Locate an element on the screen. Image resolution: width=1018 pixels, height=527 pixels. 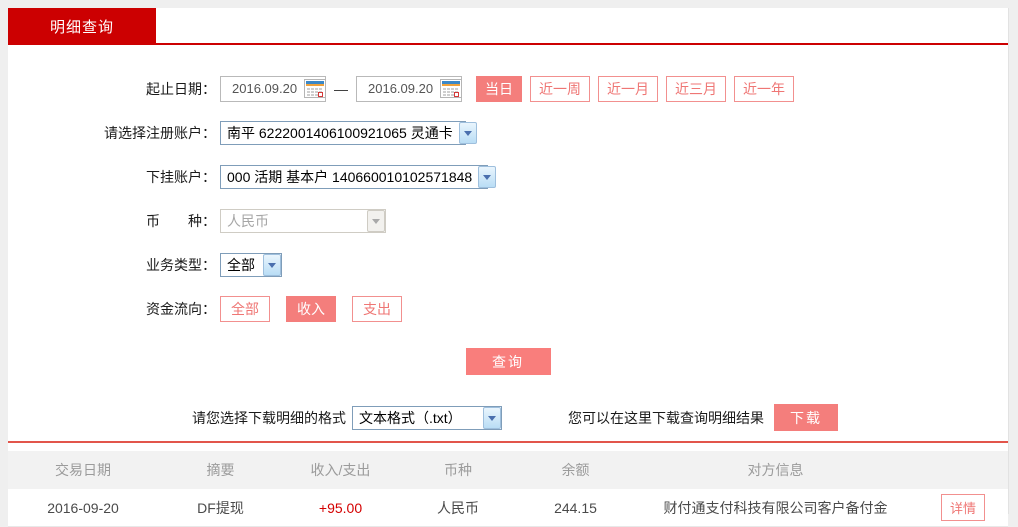
range-last-3-months-button: 近三月 is located at coordinates (696, 88).